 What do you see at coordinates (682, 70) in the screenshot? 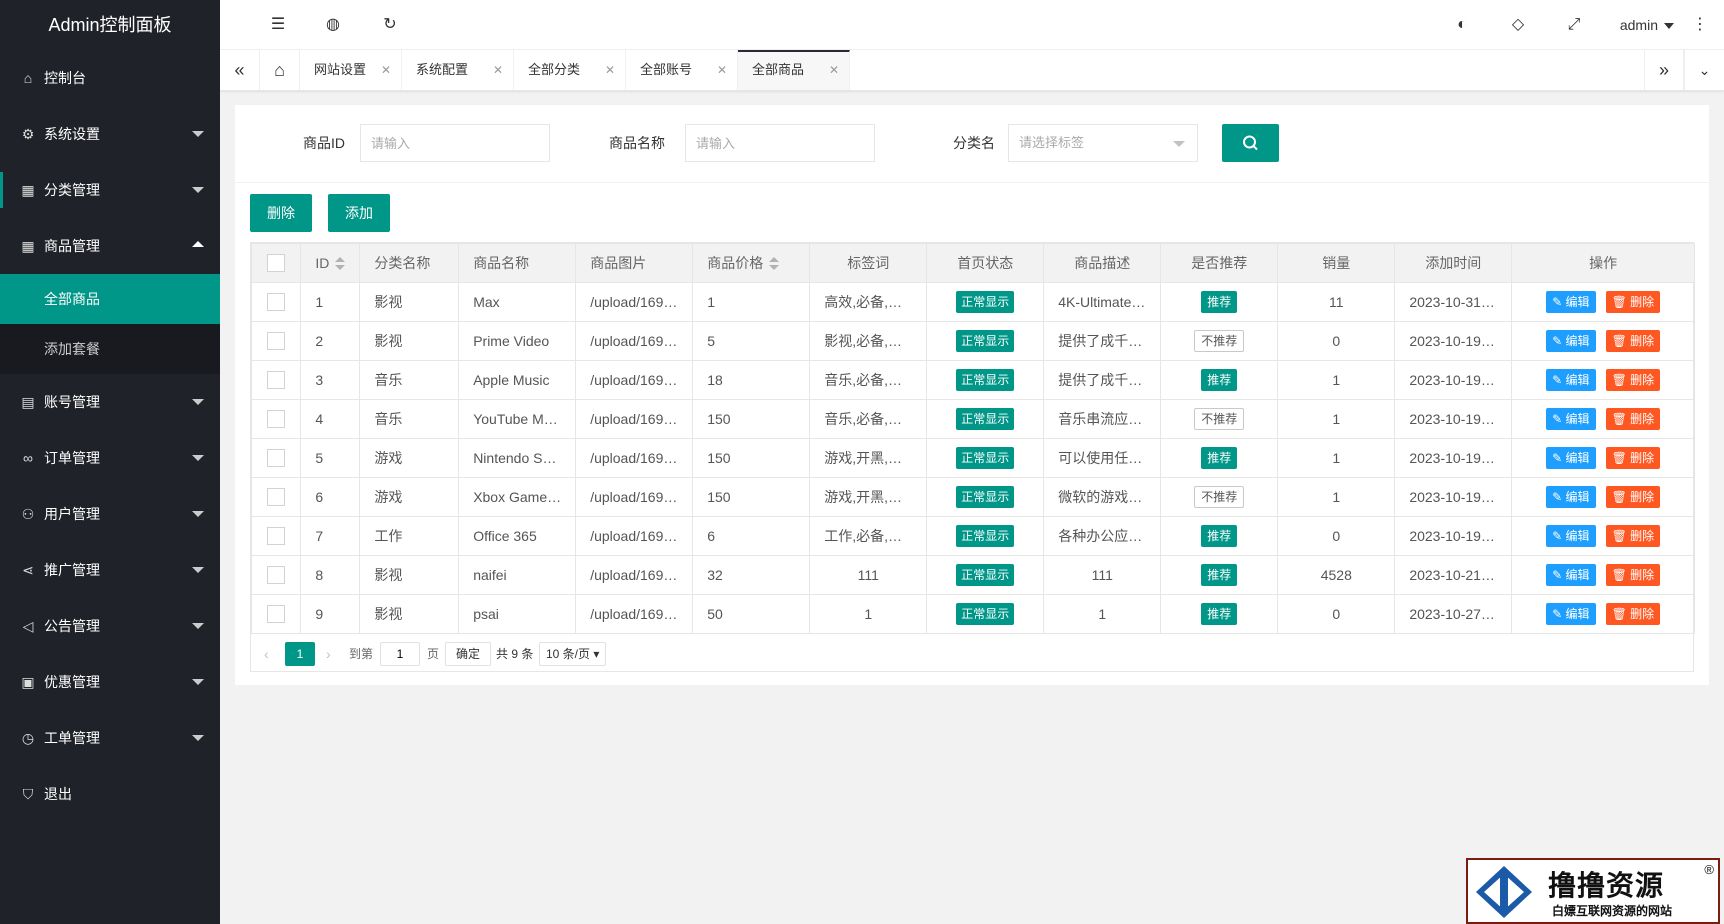
I see `tab-all-accounts: 全部账号 ✕` at bounding box center [682, 70].